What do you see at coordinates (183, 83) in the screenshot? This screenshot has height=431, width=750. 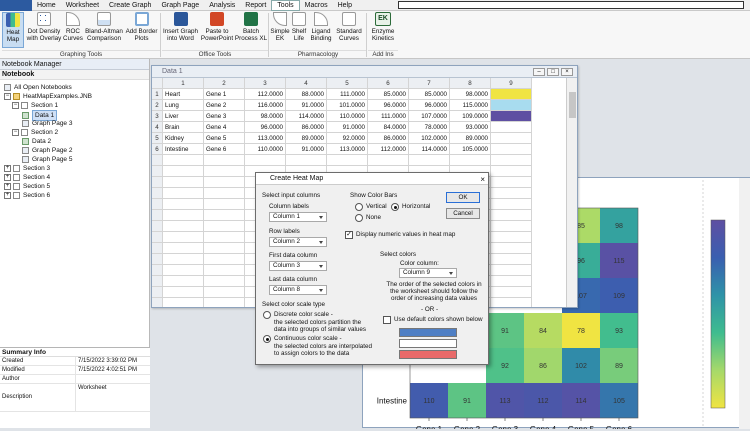 I see `column-header: 1` at bounding box center [183, 83].